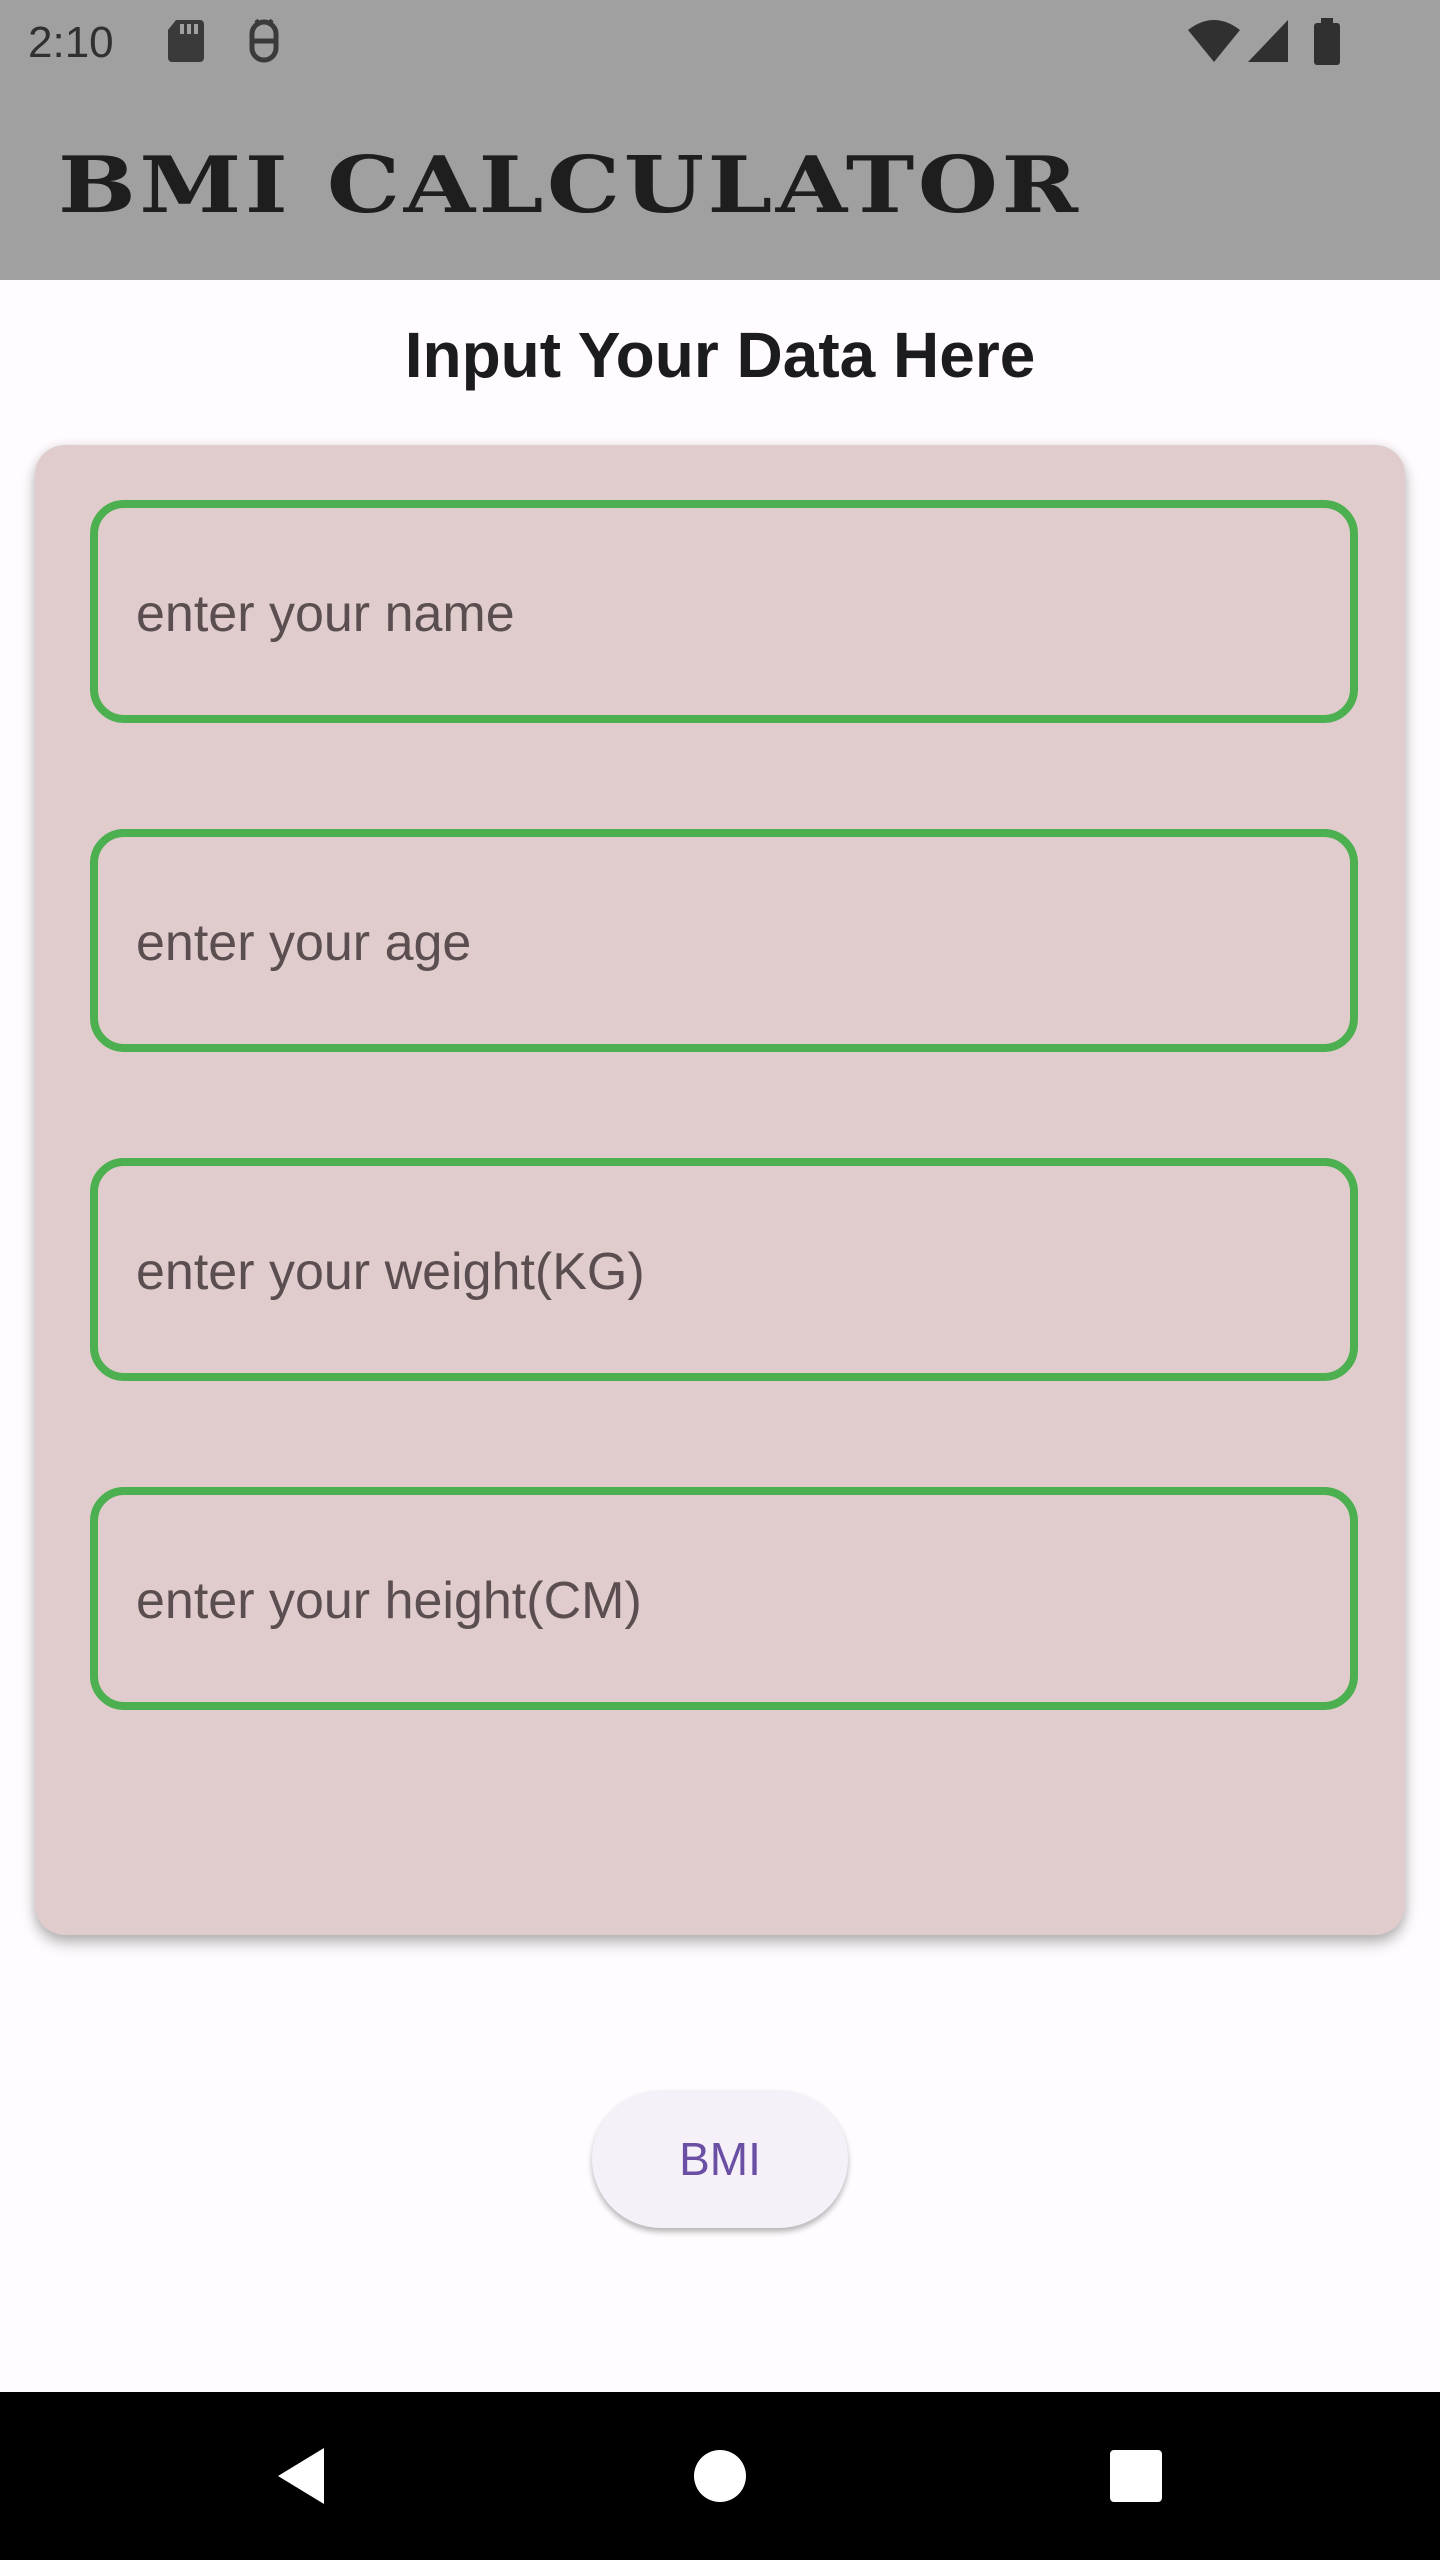  I want to click on height-input-placeholder: enter your height(CM), so click(389, 1601).